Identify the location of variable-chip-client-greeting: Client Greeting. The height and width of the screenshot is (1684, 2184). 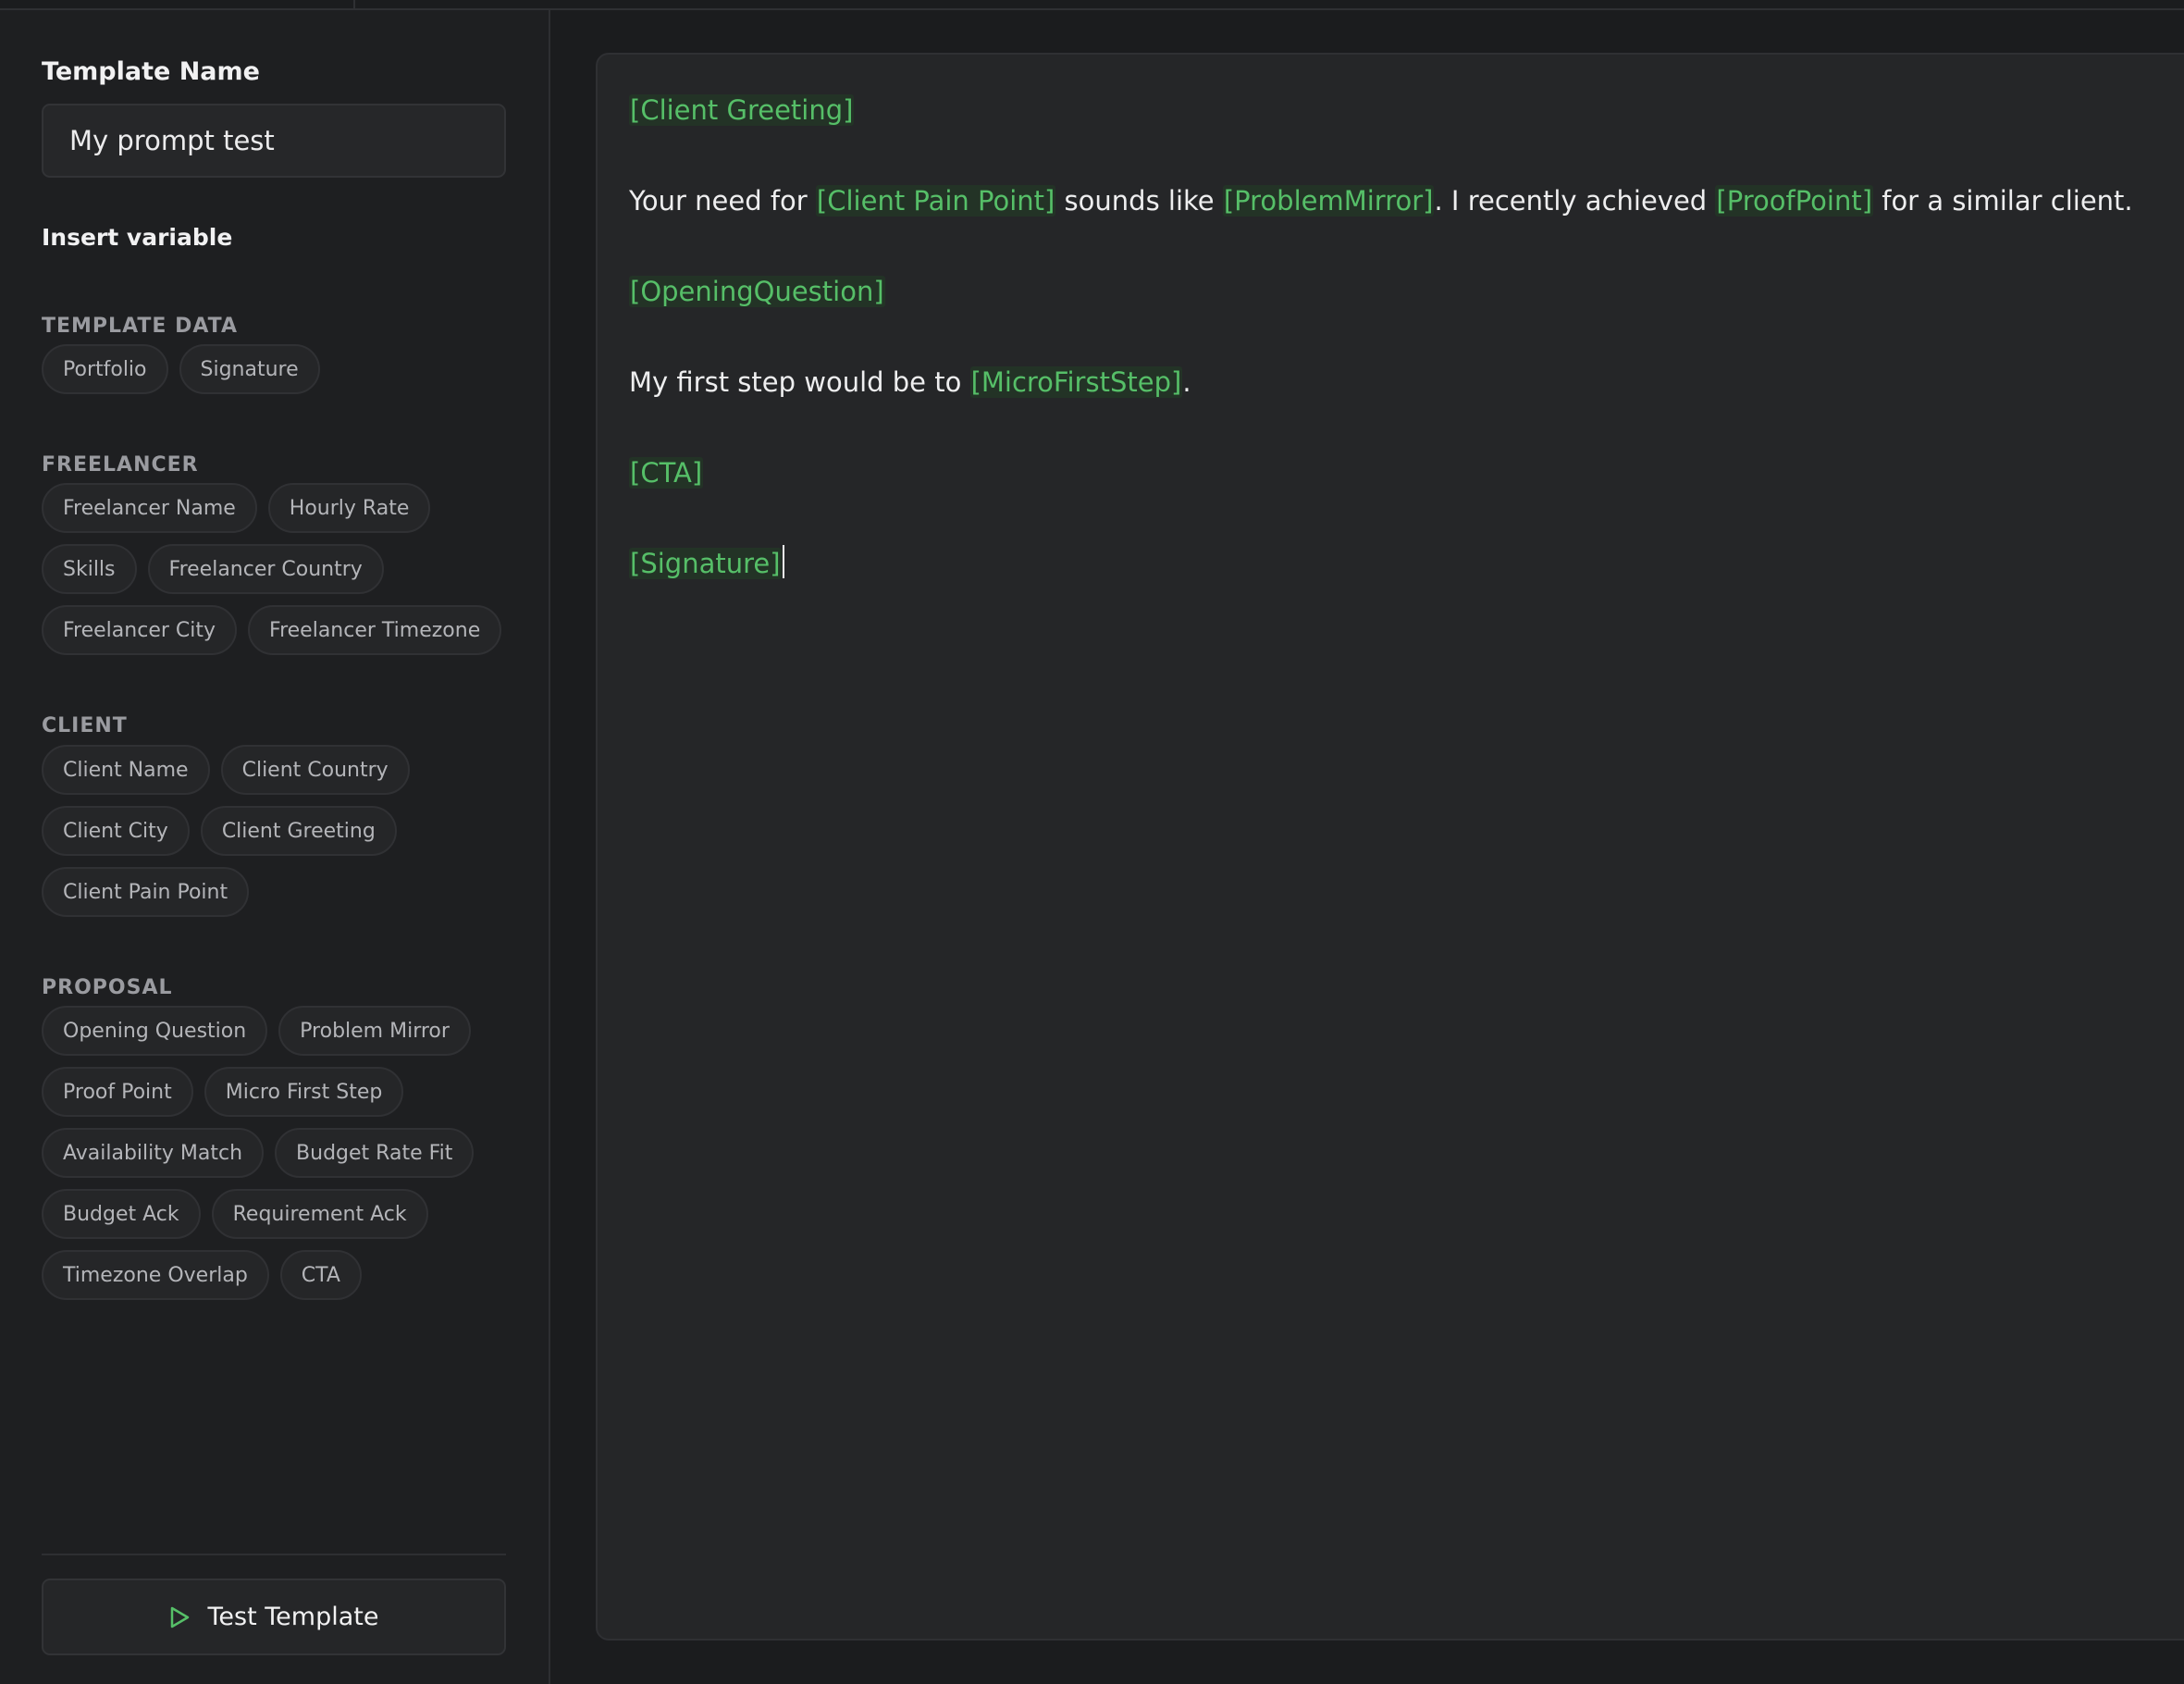
(298, 831).